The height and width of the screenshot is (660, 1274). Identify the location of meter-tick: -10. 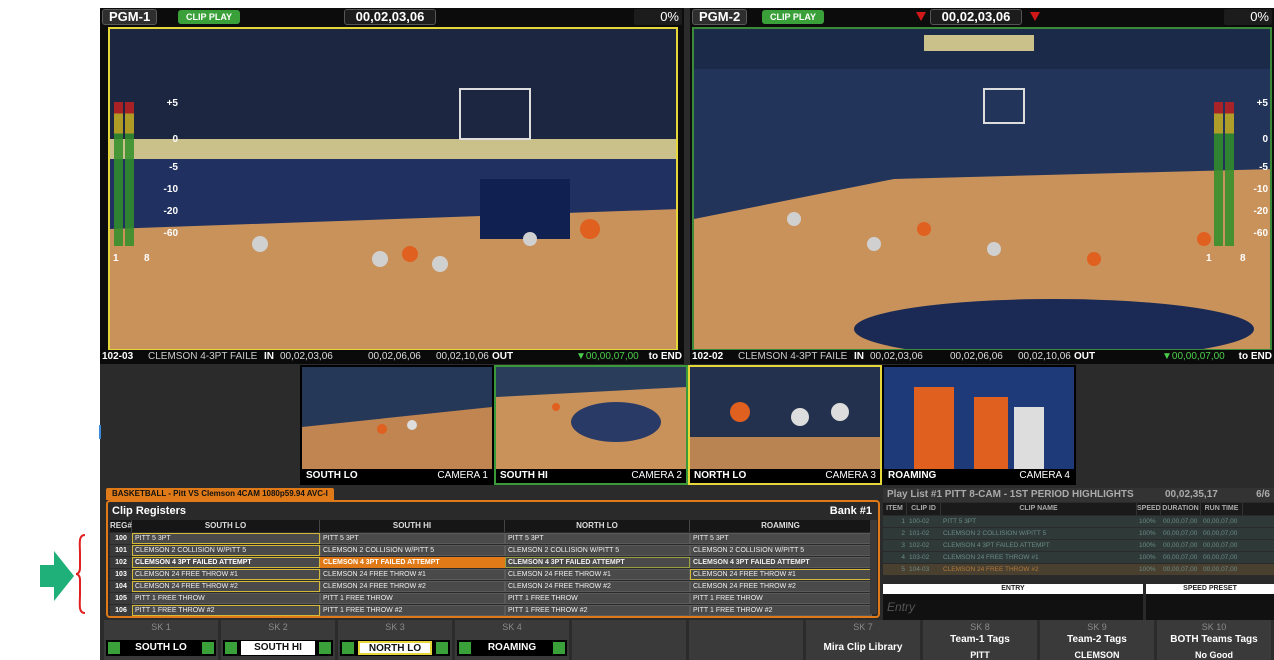
(1260, 189).